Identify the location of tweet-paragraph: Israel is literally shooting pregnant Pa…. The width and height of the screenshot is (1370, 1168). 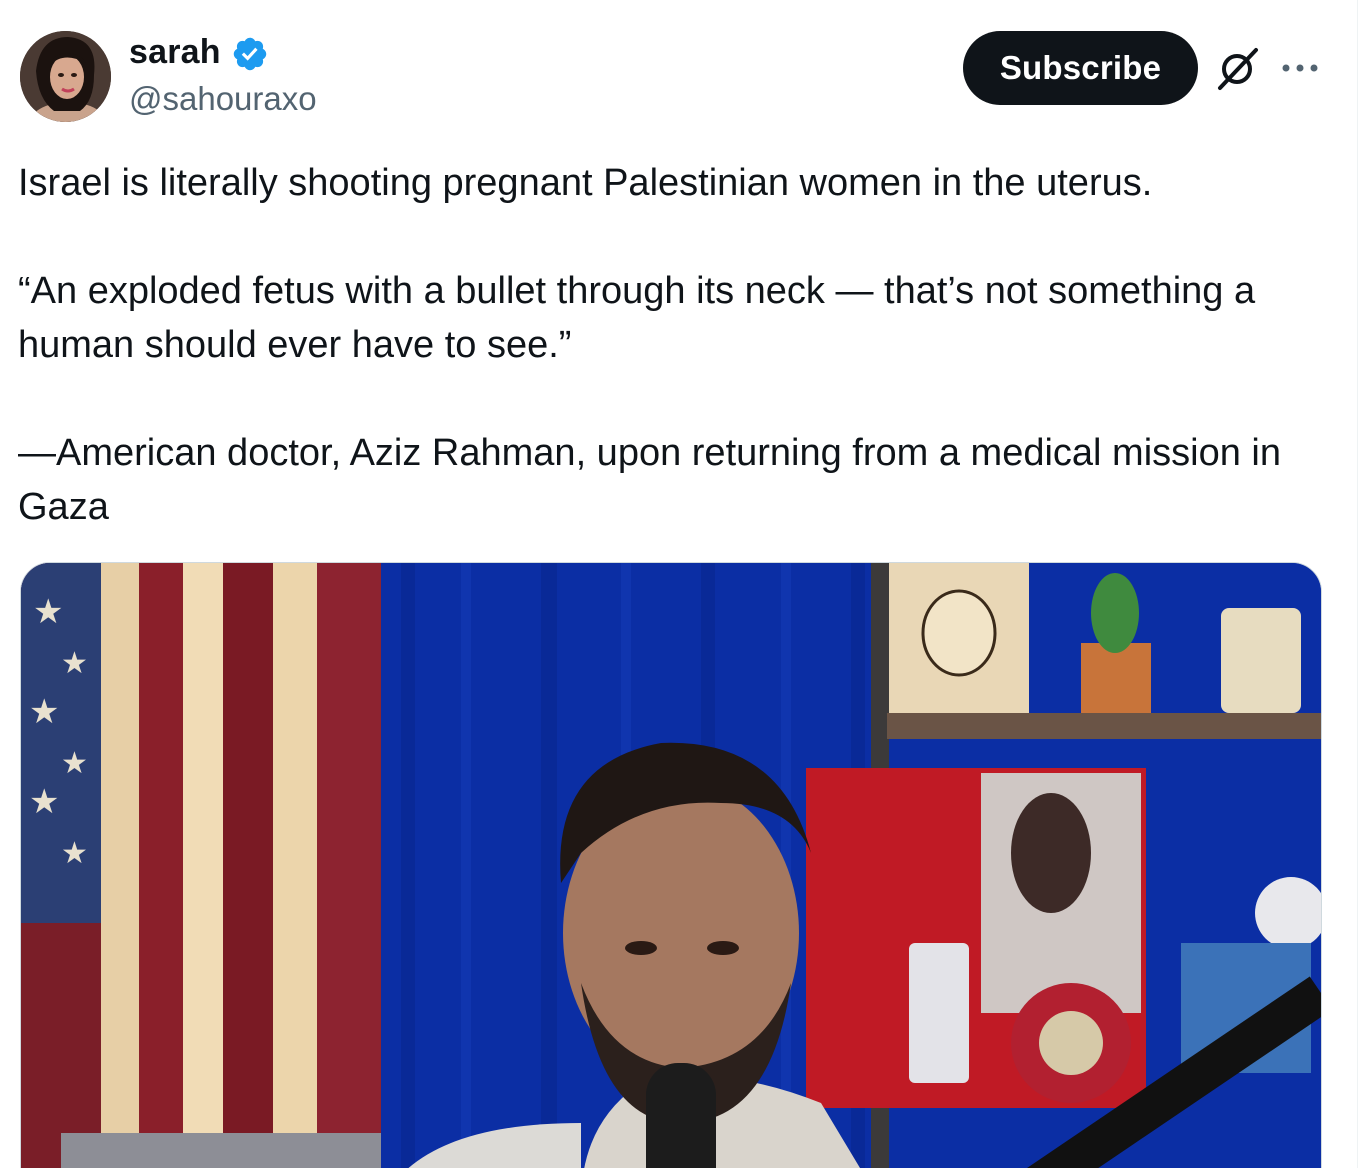
(585, 183).